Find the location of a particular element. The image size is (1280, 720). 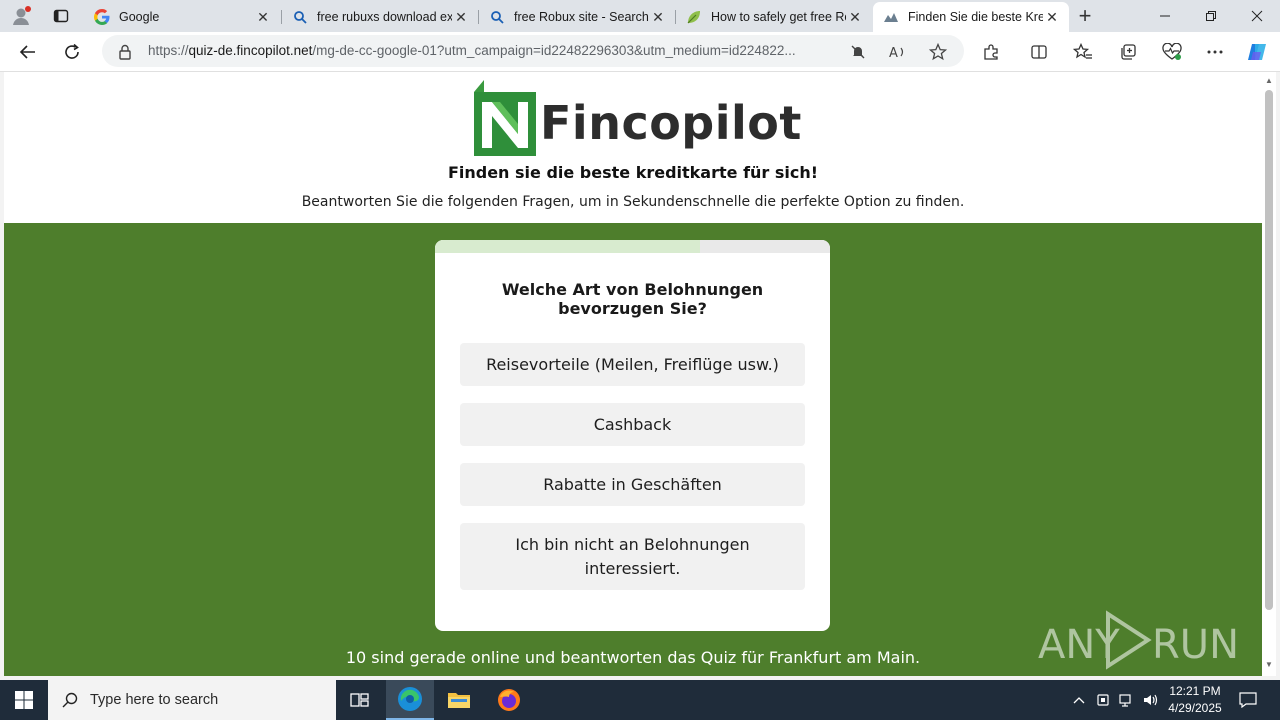

page-scrollbar: ▲ ▼ is located at coordinates (1269, 374).